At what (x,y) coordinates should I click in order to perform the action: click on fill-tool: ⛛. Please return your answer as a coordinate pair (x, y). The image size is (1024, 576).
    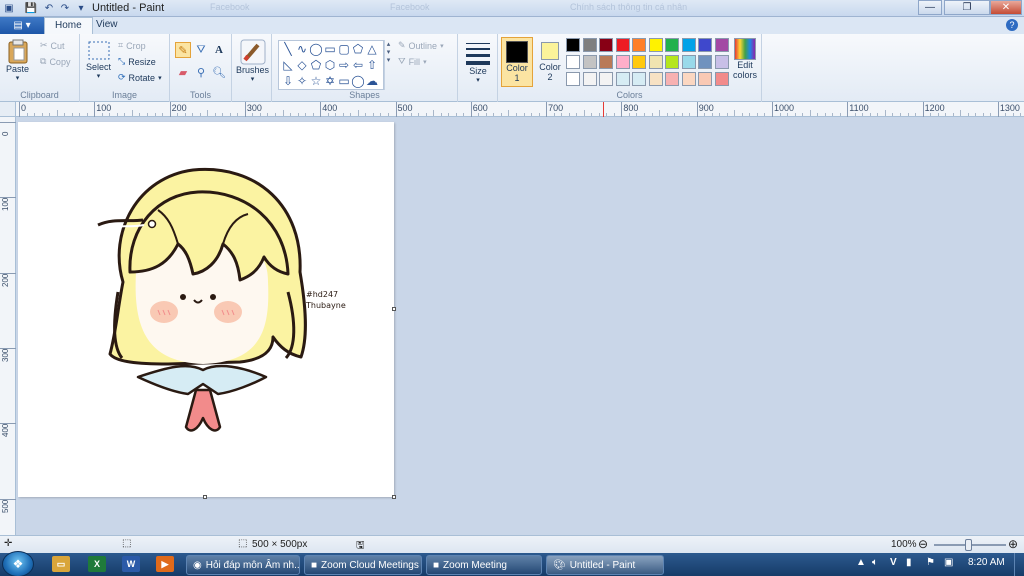
    Looking at the image, I should click on (201, 50).